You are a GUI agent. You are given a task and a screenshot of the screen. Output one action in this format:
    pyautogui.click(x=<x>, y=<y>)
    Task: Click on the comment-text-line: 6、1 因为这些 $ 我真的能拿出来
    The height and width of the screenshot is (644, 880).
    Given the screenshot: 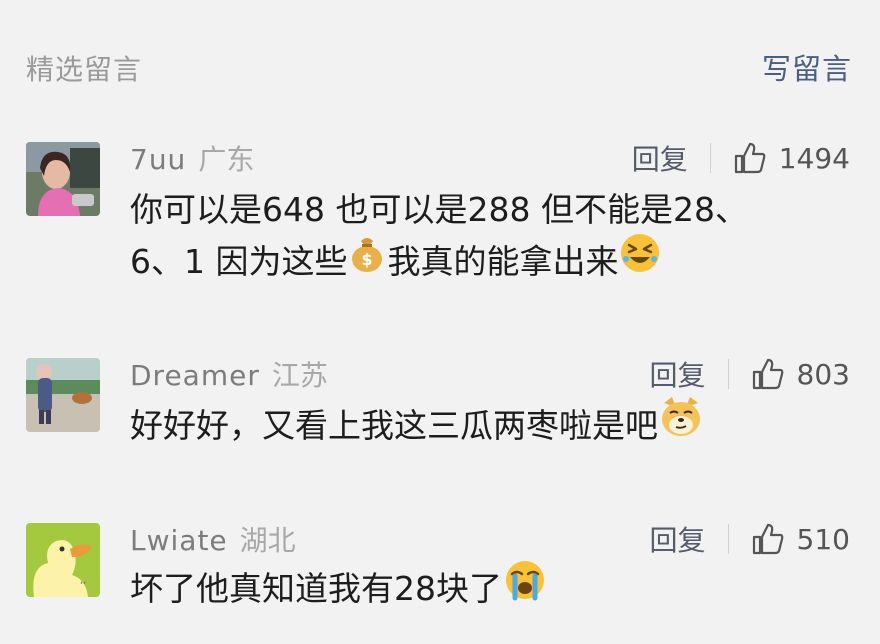 What is the action you would take?
    pyautogui.click(x=439, y=261)
    